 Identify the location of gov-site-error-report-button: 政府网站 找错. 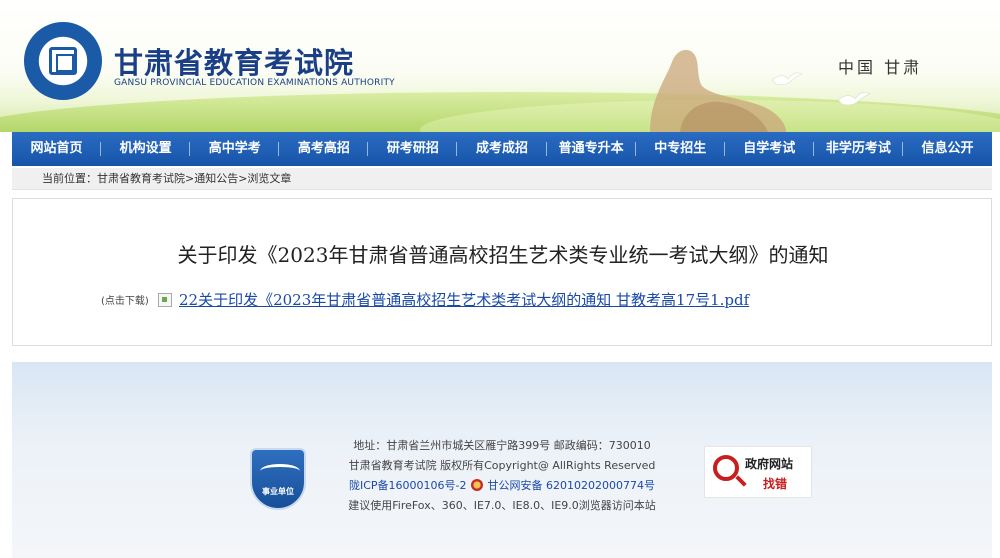
(758, 472).